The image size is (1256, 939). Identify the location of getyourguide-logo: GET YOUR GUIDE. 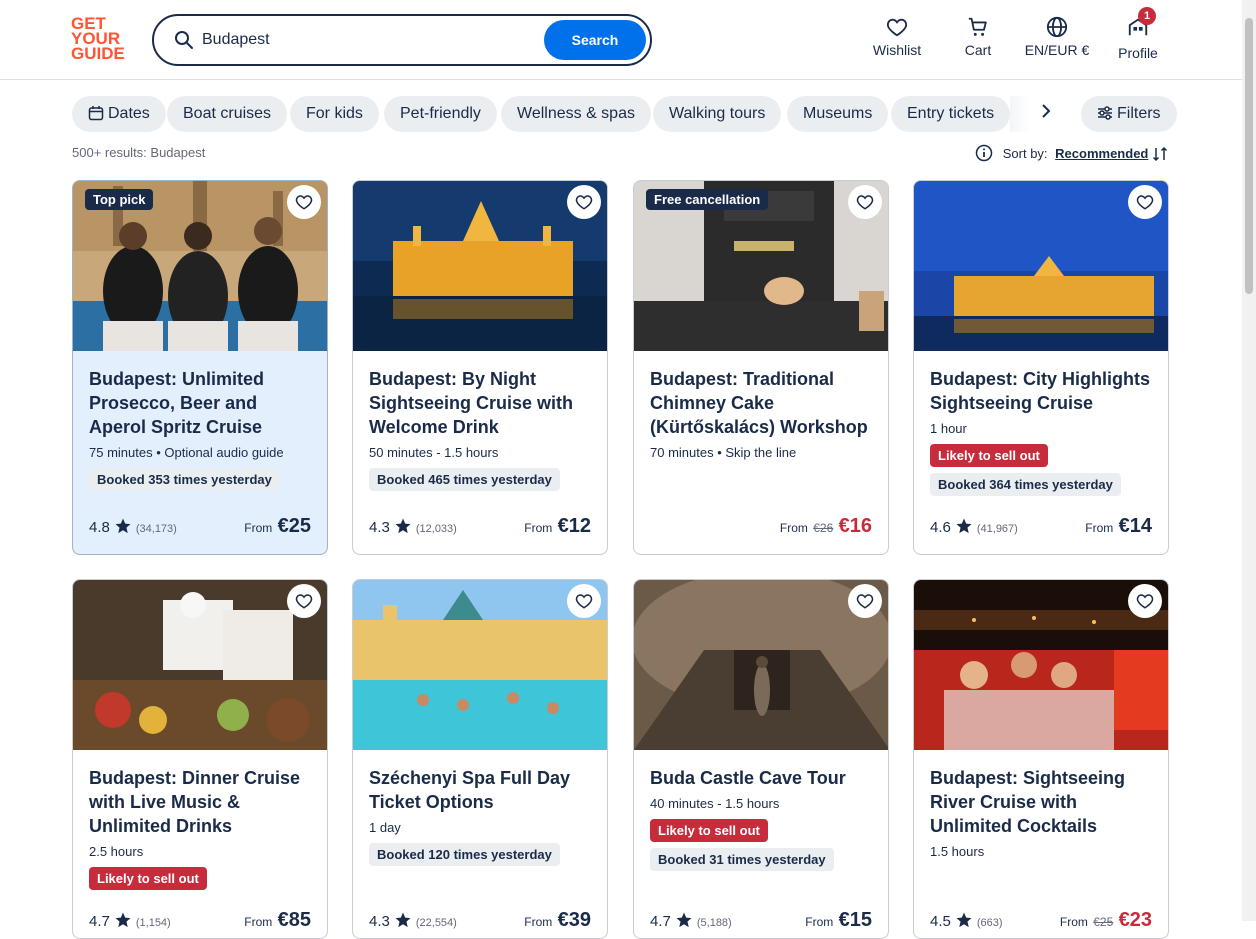
(101, 39).